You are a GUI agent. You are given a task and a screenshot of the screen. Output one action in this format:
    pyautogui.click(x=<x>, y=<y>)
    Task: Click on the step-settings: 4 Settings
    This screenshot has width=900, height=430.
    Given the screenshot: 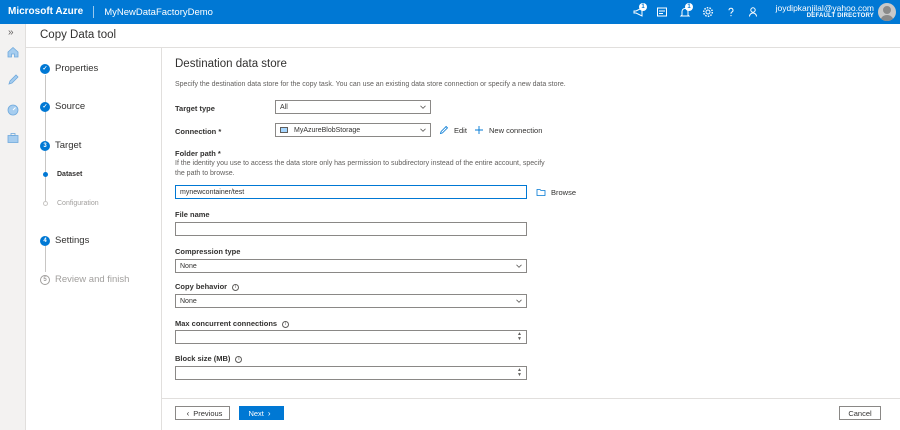 What is the action you would take?
    pyautogui.click(x=64, y=240)
    